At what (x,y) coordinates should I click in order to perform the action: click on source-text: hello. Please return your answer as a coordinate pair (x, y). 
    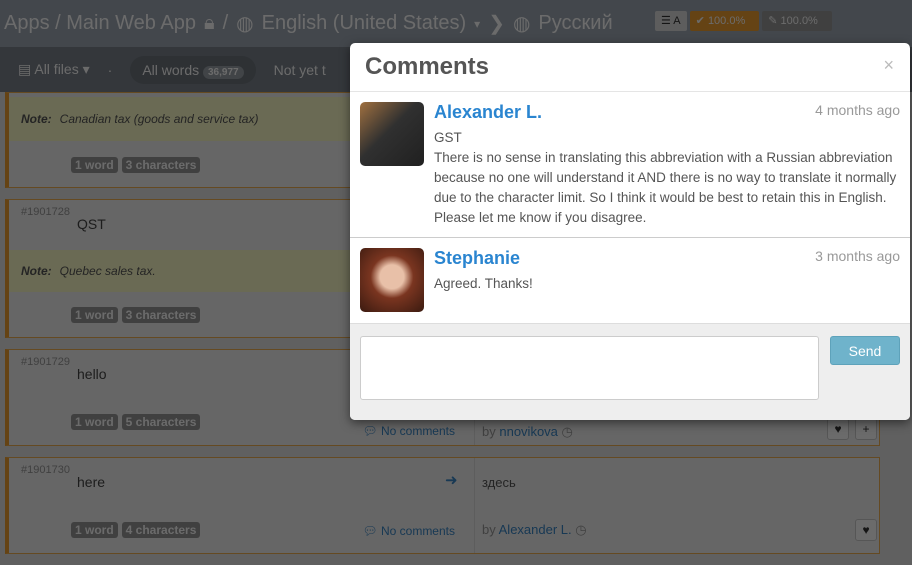
    Looking at the image, I should click on (92, 374).